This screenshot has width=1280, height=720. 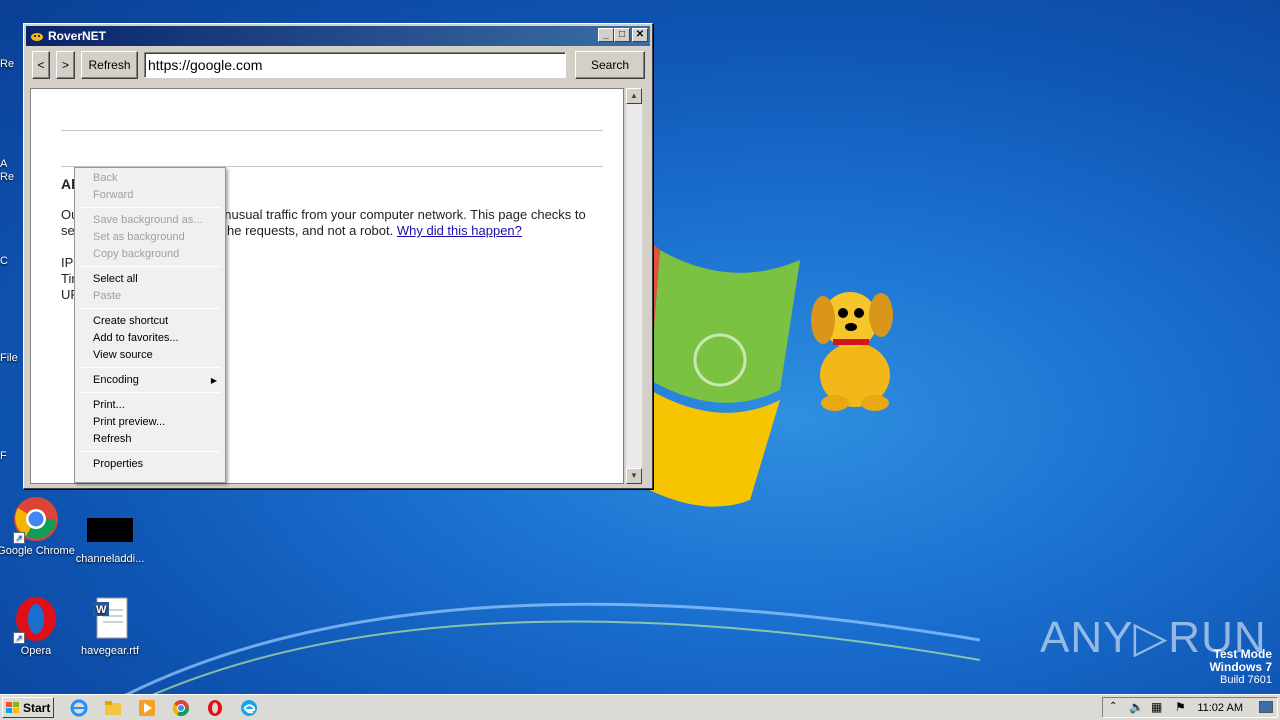 What do you see at coordinates (150, 321) in the screenshot?
I see `menu-item-create-shortcut: Create shortcut` at bounding box center [150, 321].